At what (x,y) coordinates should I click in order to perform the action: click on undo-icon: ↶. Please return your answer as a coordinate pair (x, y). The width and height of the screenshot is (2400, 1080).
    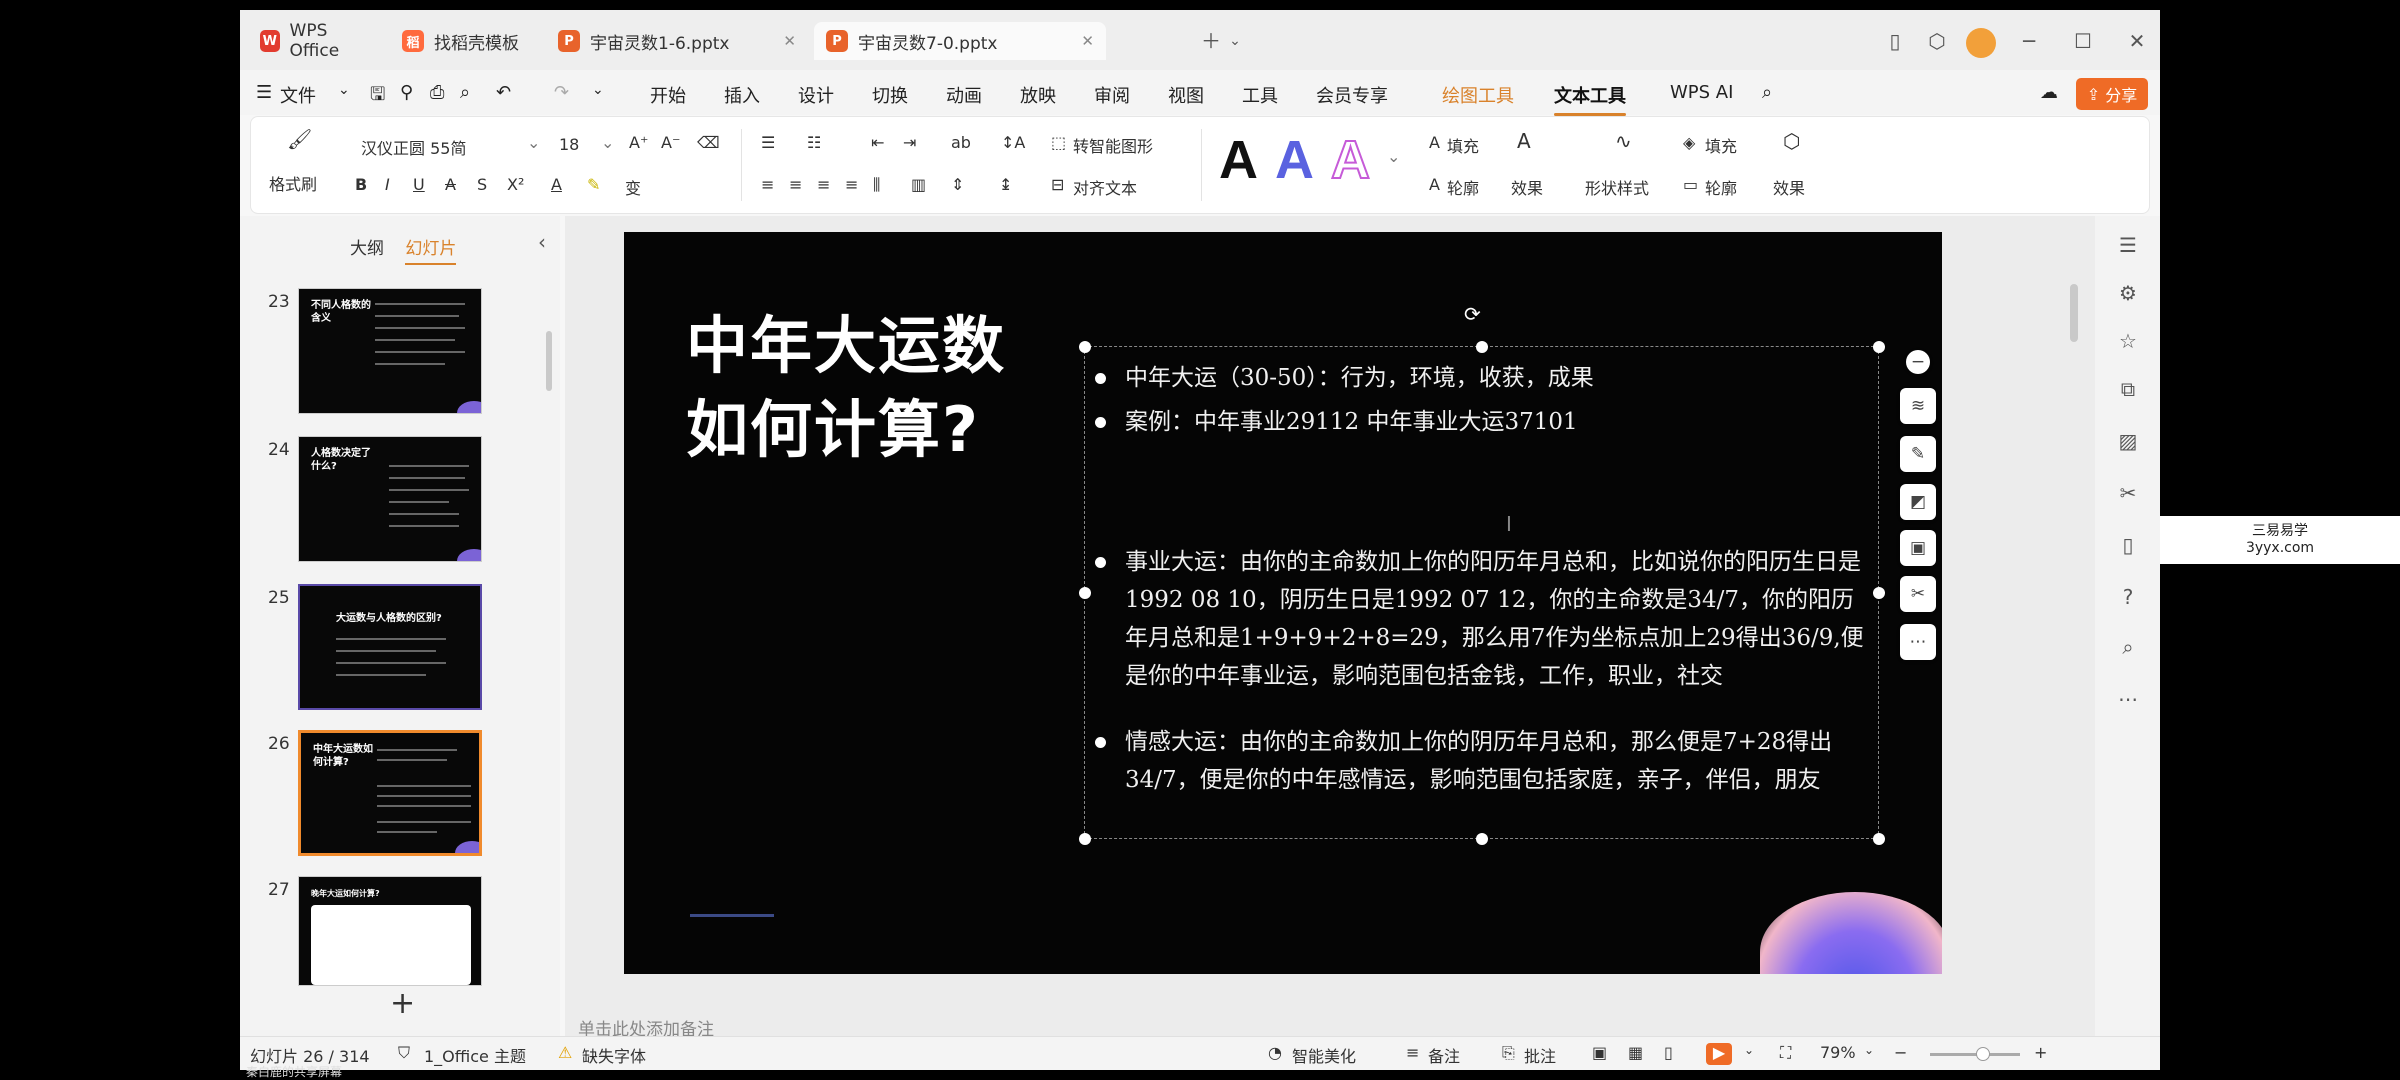
    Looking at the image, I should click on (503, 92).